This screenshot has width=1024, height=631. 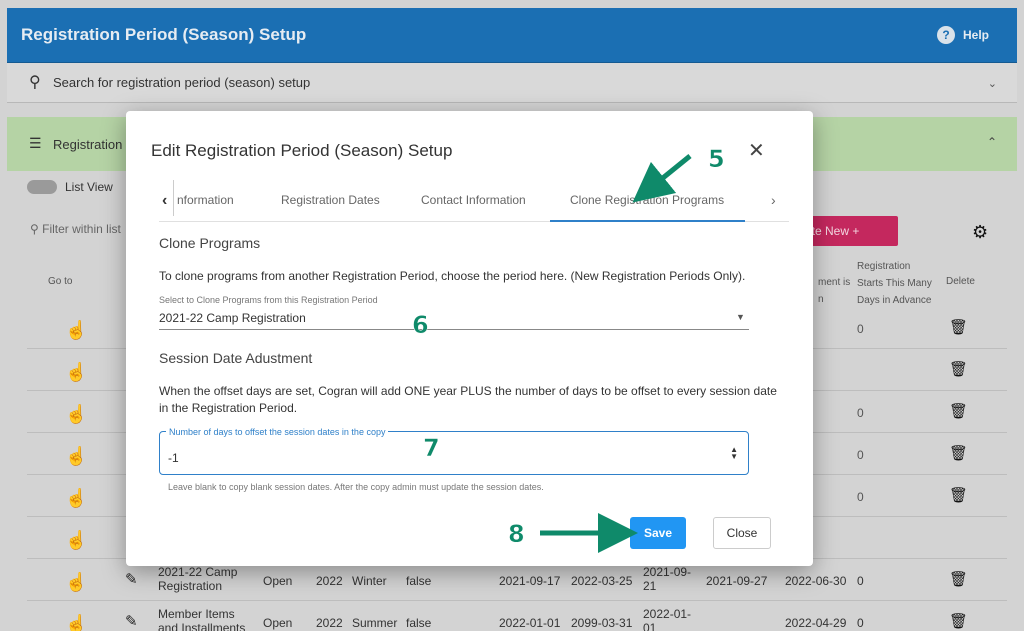 I want to click on annotation-step-6: 6, so click(x=420, y=325).